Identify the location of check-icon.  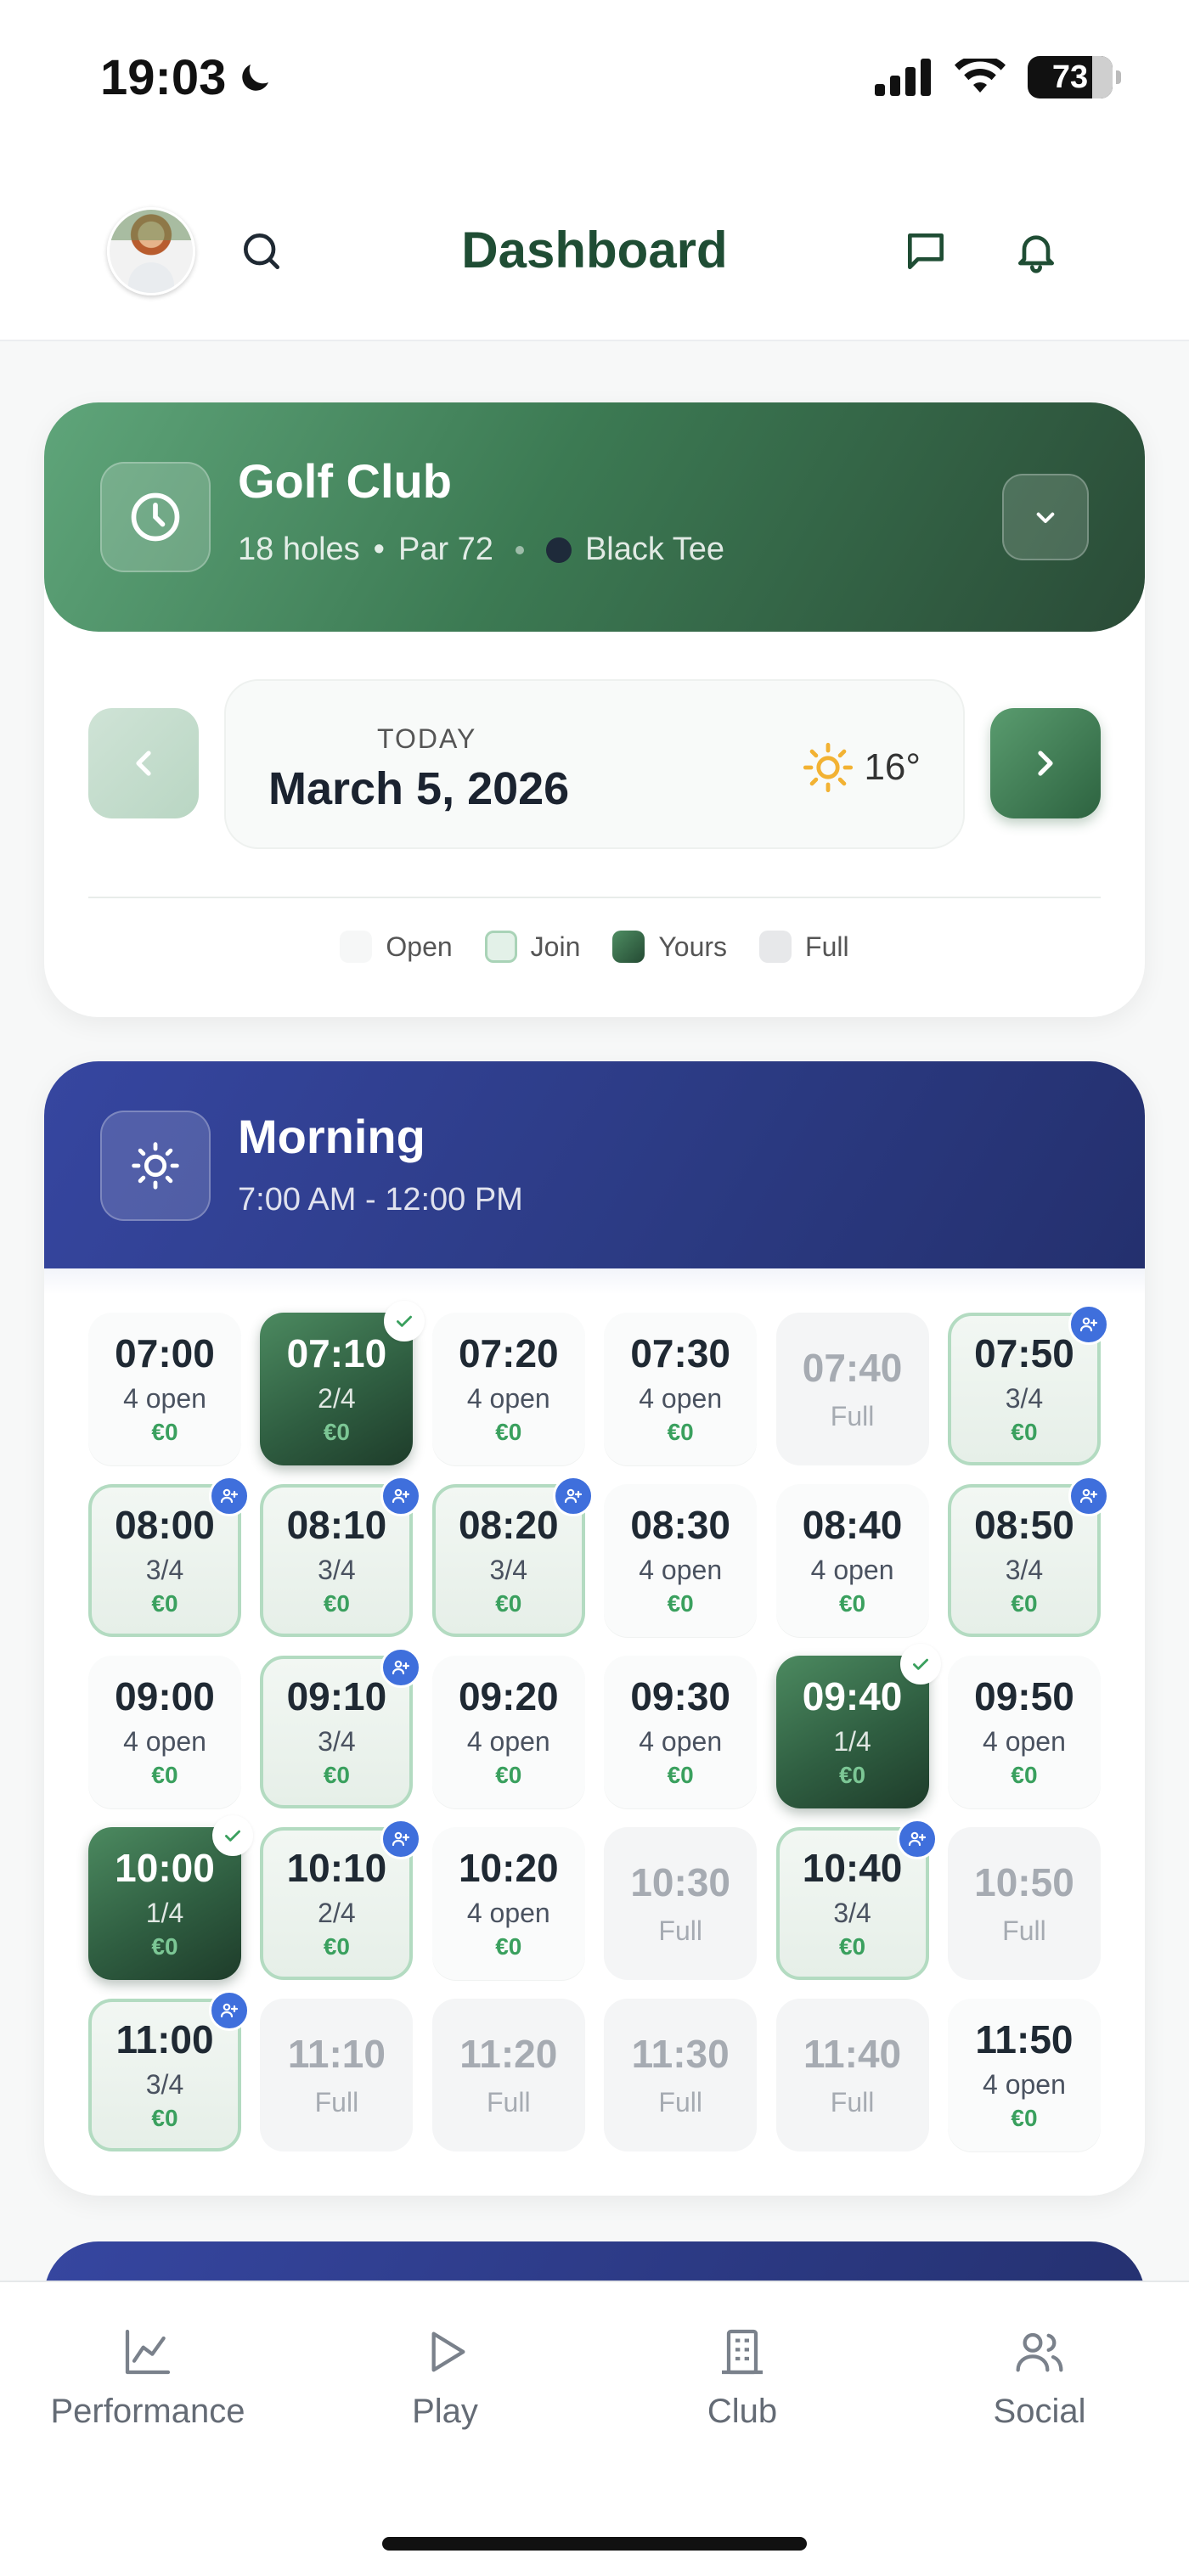
(920, 1664).